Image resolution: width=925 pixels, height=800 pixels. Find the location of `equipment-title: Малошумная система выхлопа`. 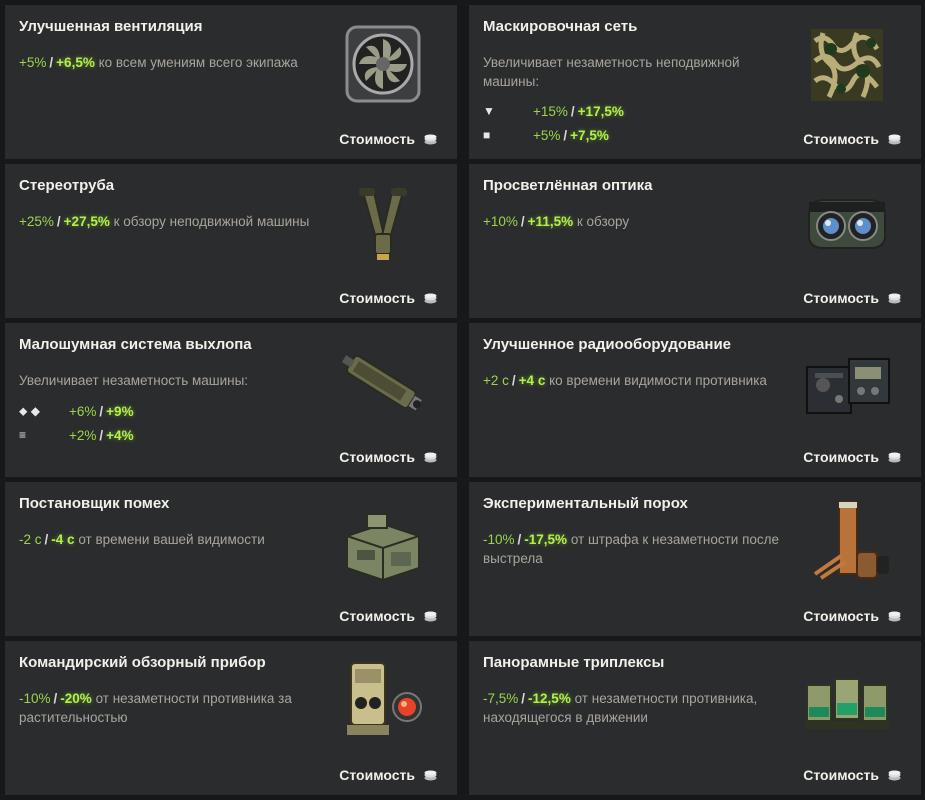

equipment-title: Малошумная система выхлопа is located at coordinates (135, 344).